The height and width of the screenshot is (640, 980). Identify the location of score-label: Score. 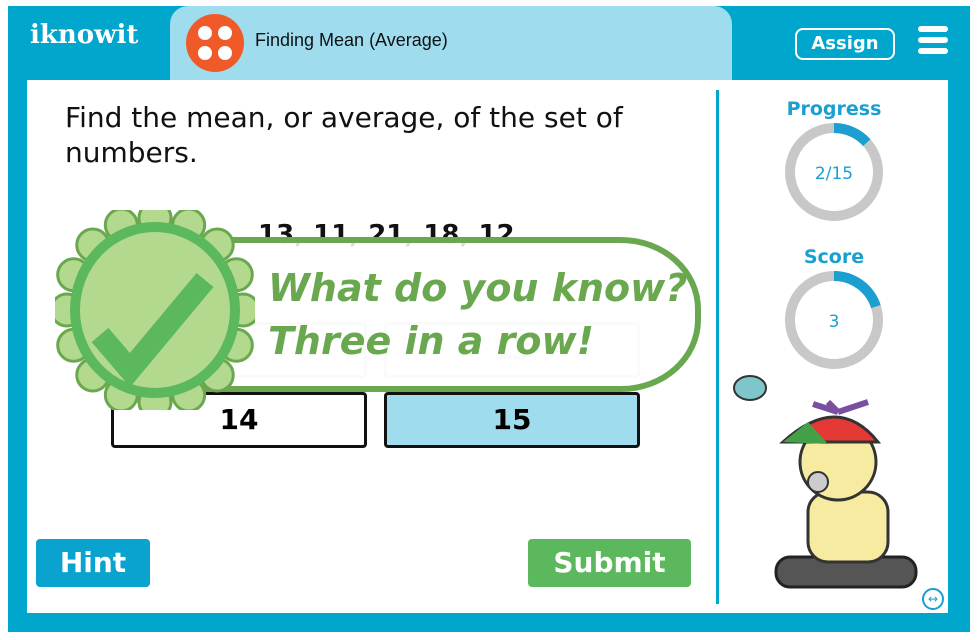
(834, 257).